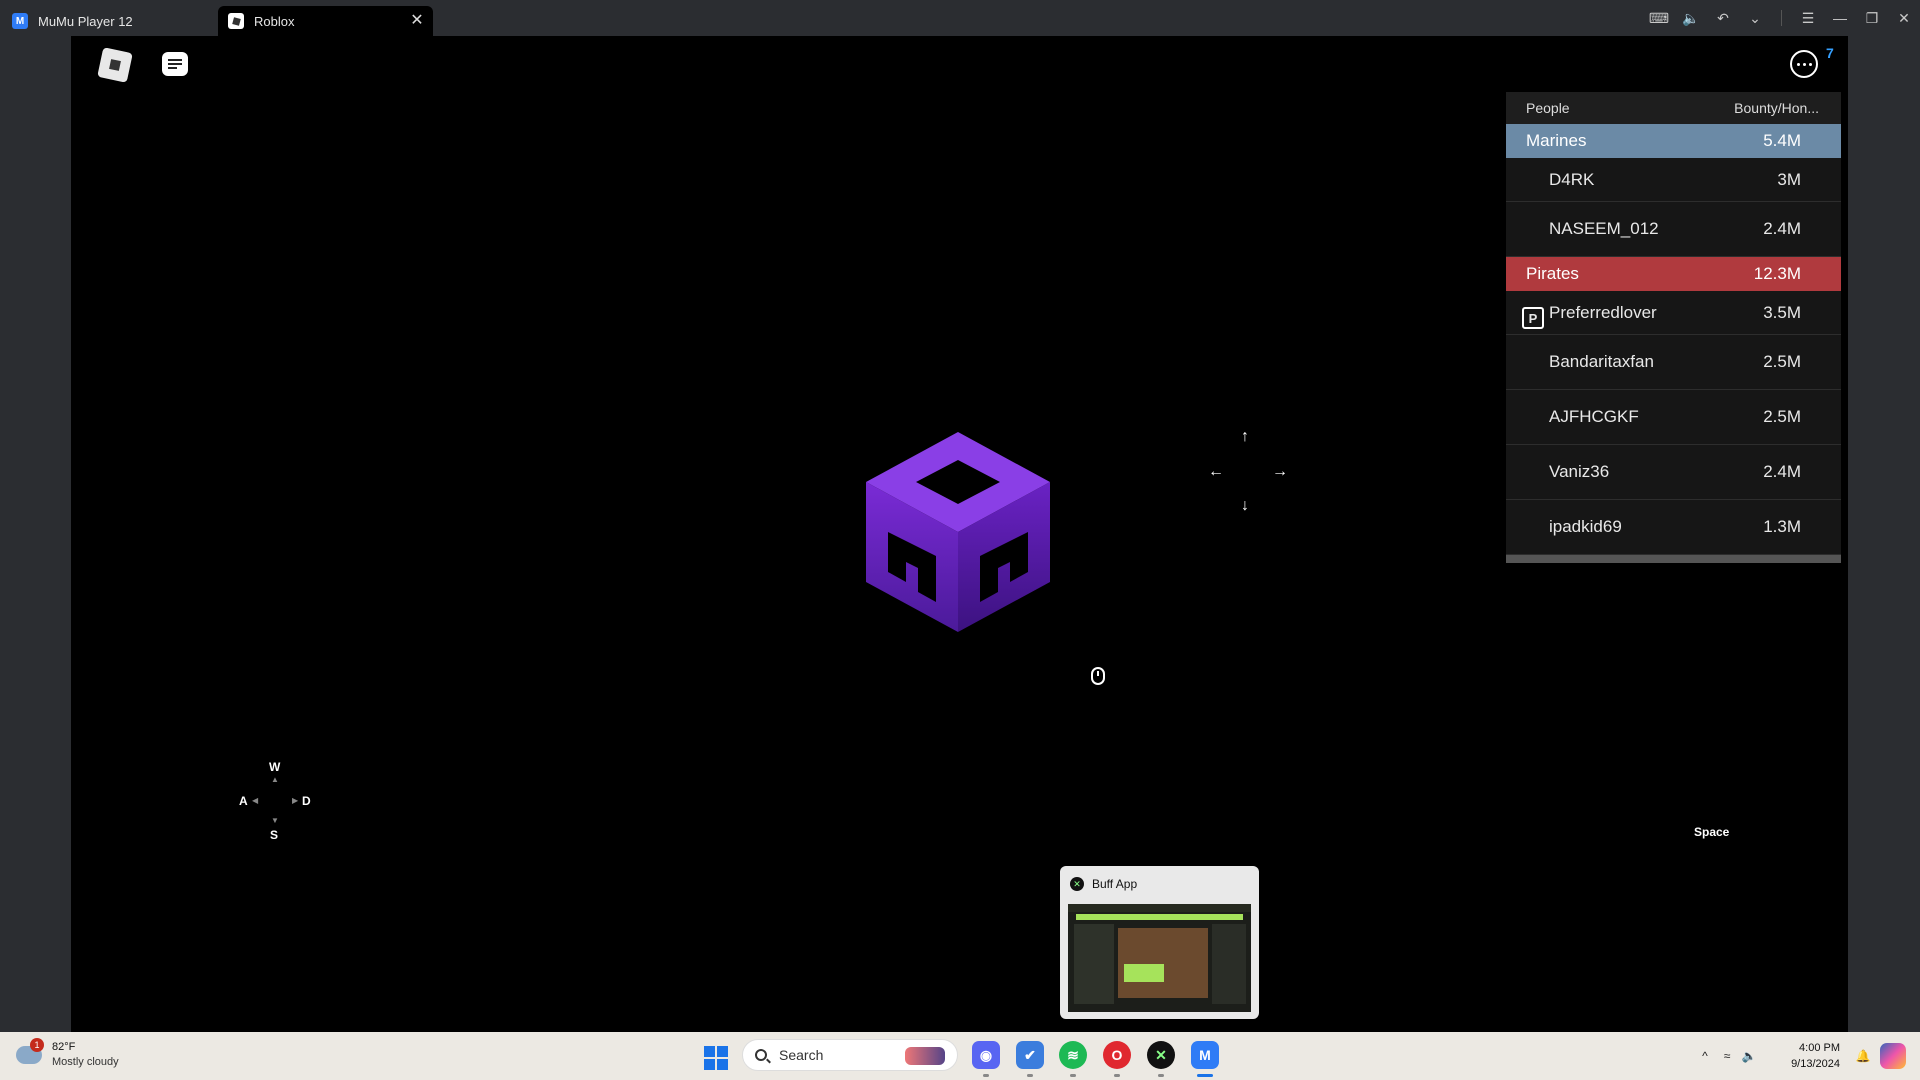 The width and height of the screenshot is (1920, 1080). Describe the element at coordinates (306, 801) in the screenshot. I see `key-d: D` at that location.